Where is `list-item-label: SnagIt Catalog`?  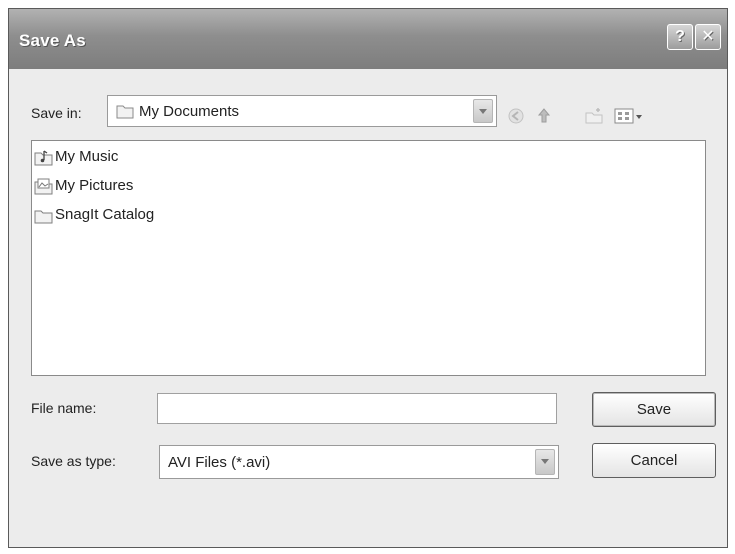
list-item-label: SnagIt Catalog is located at coordinates (105, 214).